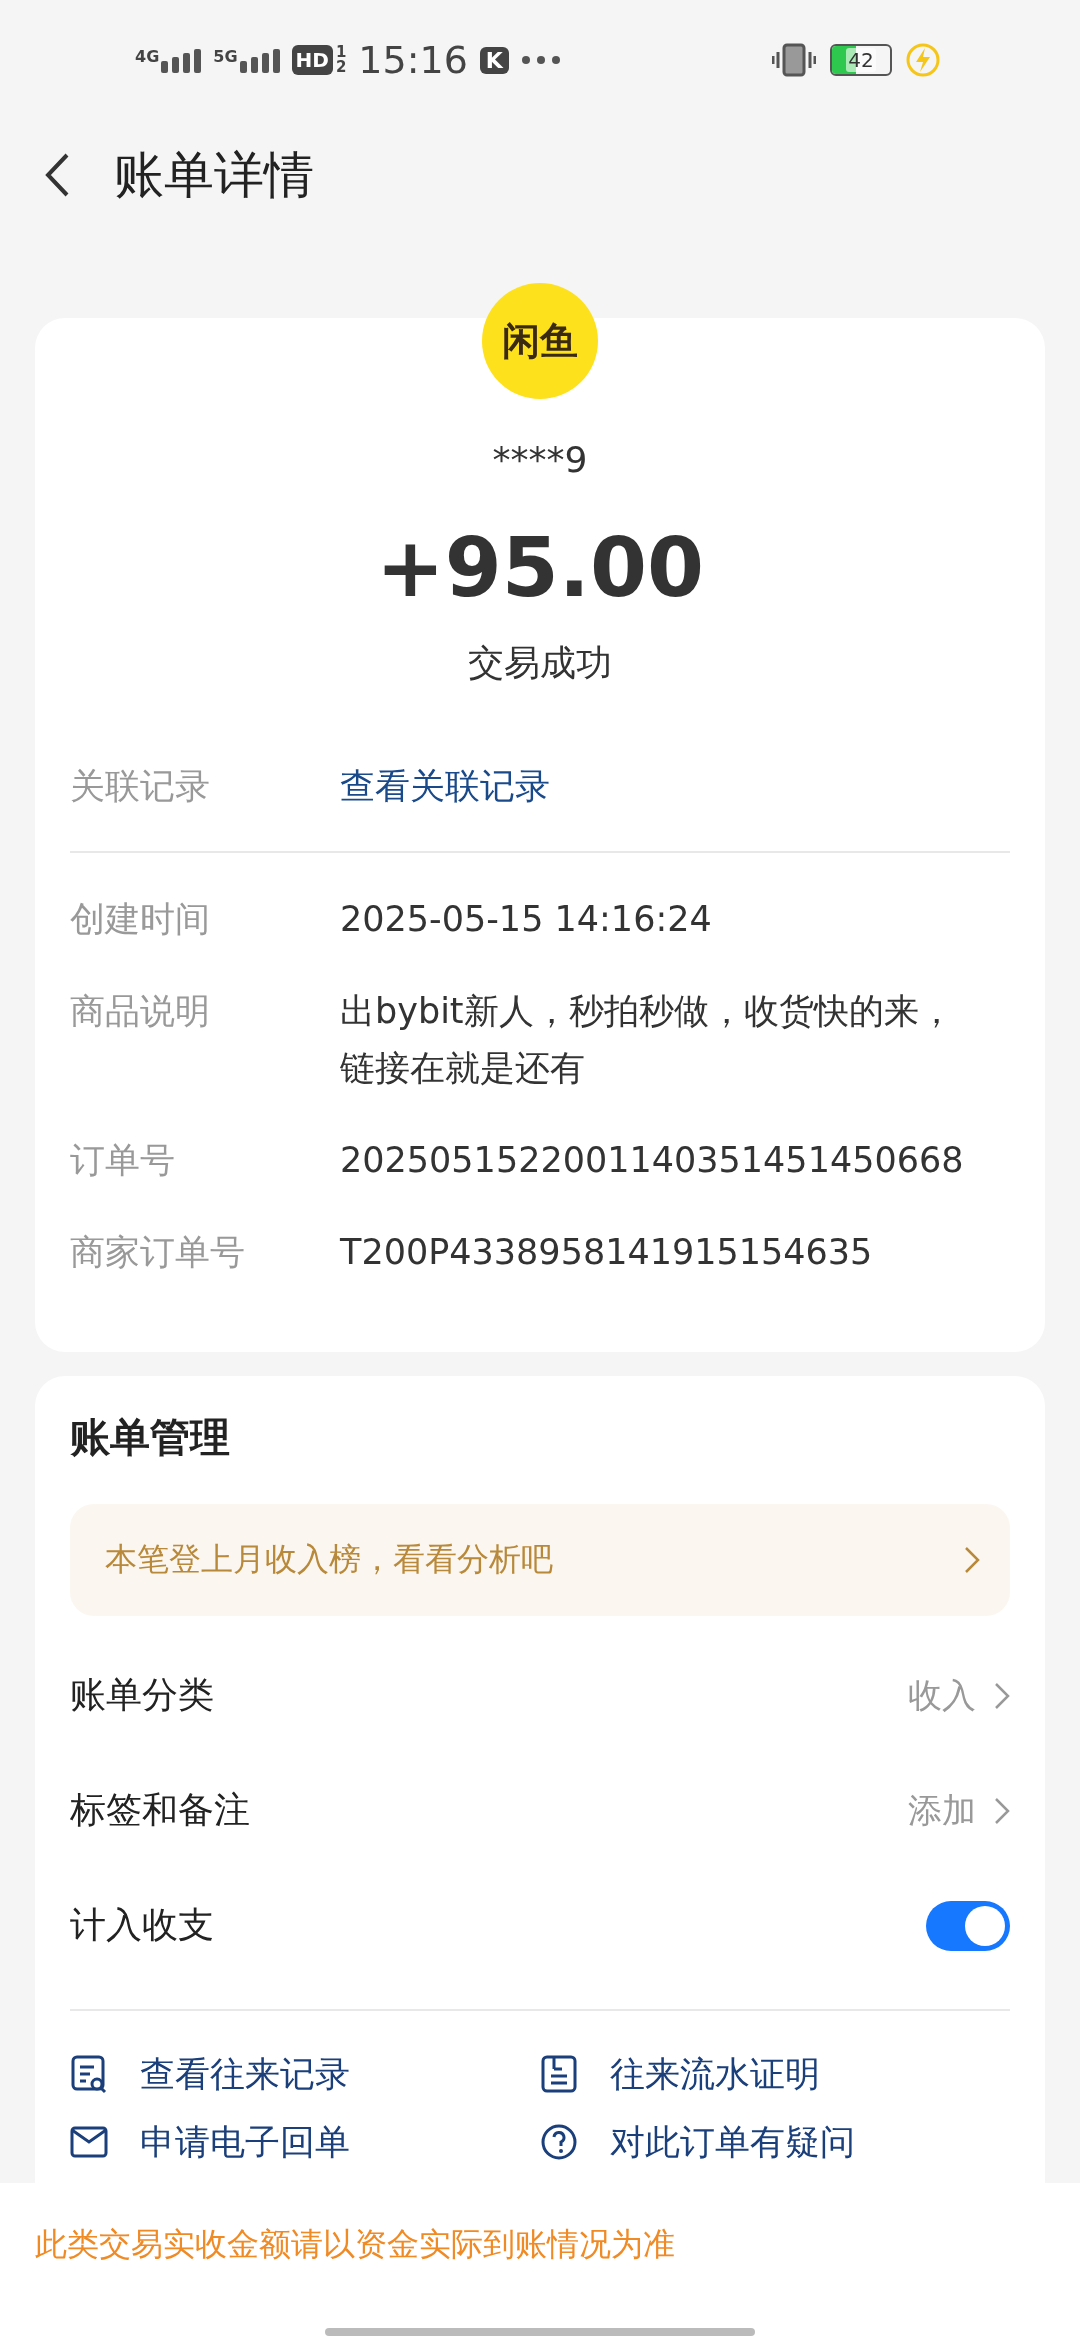 The image size is (1080, 2340). What do you see at coordinates (355, 2244) in the screenshot?
I see `notice-text: 此类交易实收金额请以资金实际到账情况为准` at bounding box center [355, 2244].